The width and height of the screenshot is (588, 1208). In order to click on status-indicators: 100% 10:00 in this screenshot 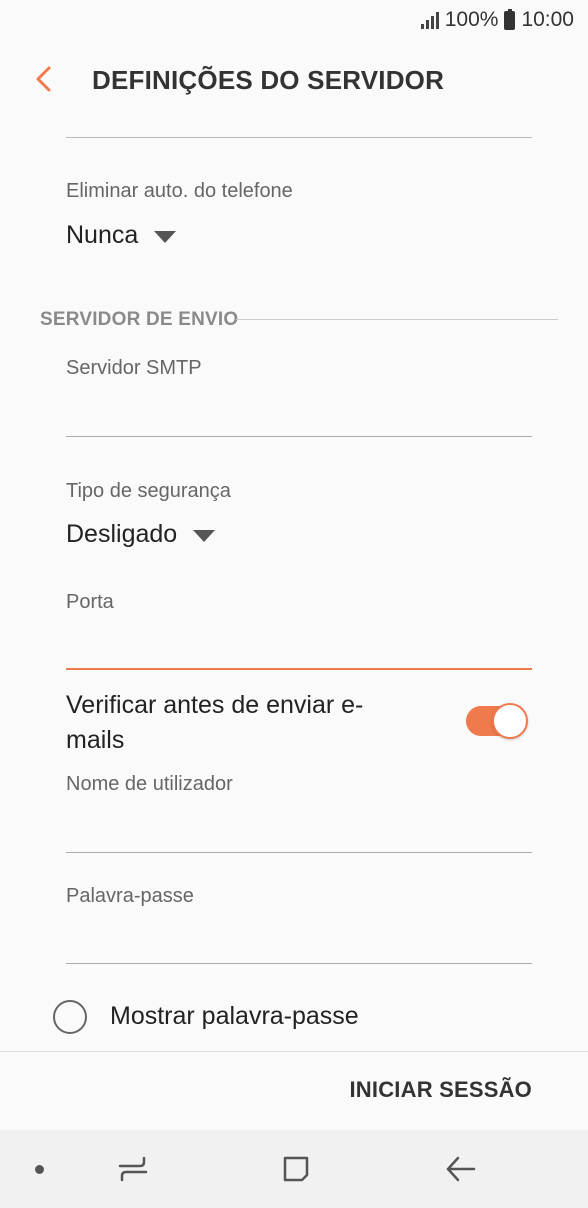, I will do `click(497, 20)`.